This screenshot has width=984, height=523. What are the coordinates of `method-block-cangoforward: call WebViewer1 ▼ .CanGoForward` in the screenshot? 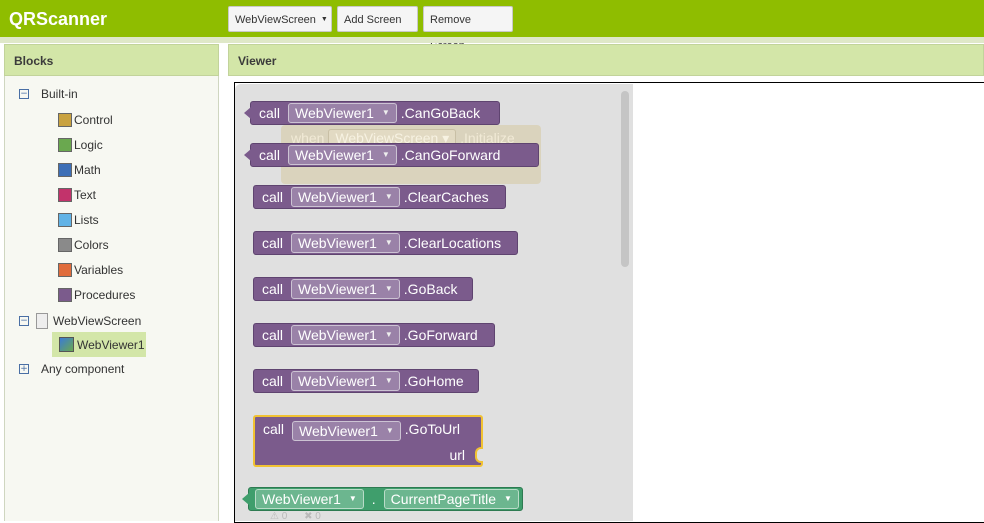 It's located at (391, 155).